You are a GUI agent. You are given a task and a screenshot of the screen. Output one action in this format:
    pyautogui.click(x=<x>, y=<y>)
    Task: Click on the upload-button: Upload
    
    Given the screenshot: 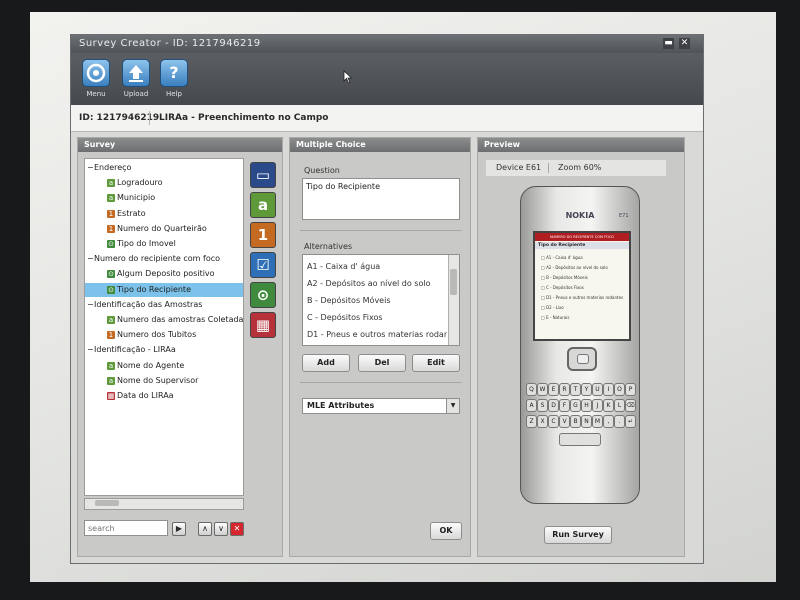 What is the action you would take?
    pyautogui.click(x=136, y=81)
    